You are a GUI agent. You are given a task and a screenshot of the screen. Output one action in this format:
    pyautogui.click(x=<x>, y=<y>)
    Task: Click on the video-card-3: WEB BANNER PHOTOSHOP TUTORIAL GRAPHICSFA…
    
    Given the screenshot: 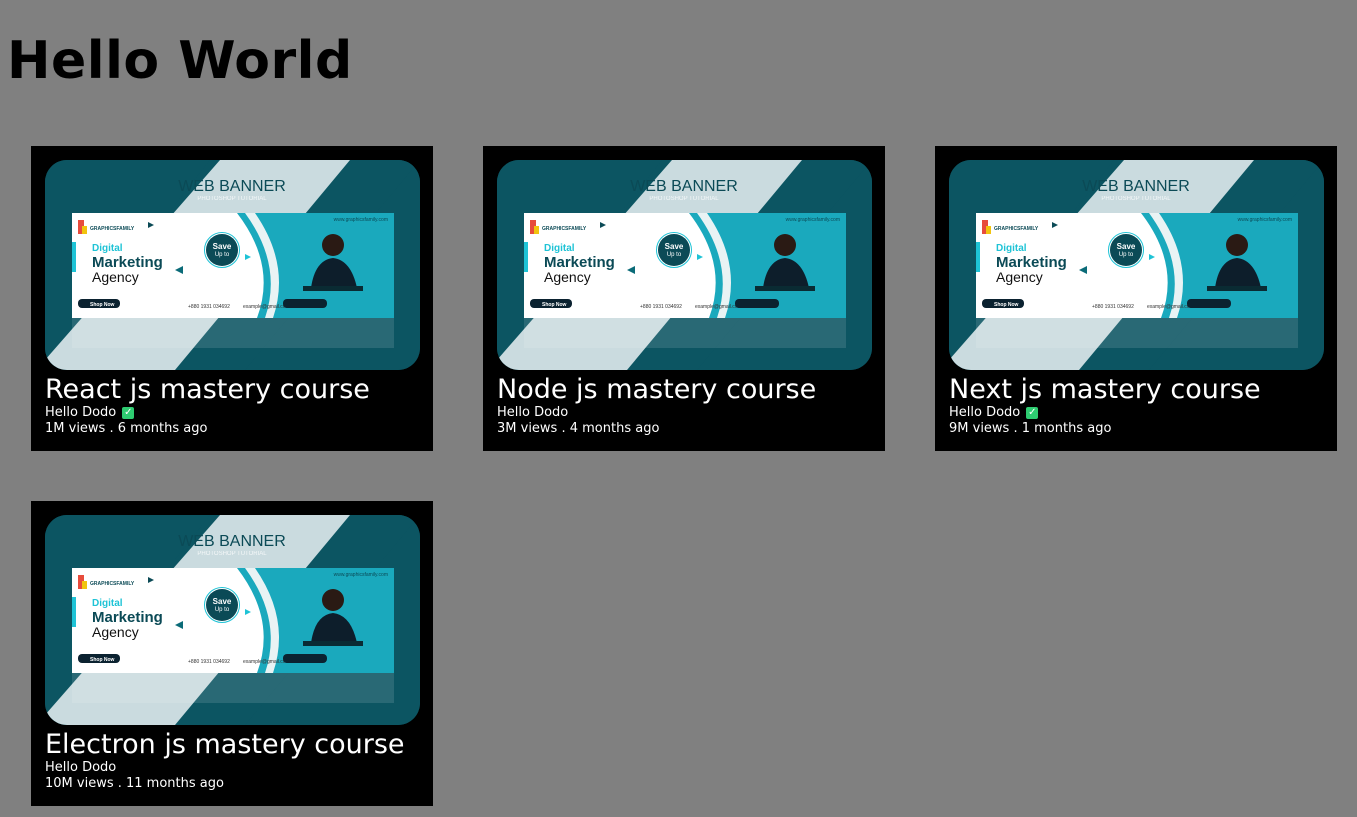 What is the action you would take?
    pyautogui.click(x=1136, y=298)
    